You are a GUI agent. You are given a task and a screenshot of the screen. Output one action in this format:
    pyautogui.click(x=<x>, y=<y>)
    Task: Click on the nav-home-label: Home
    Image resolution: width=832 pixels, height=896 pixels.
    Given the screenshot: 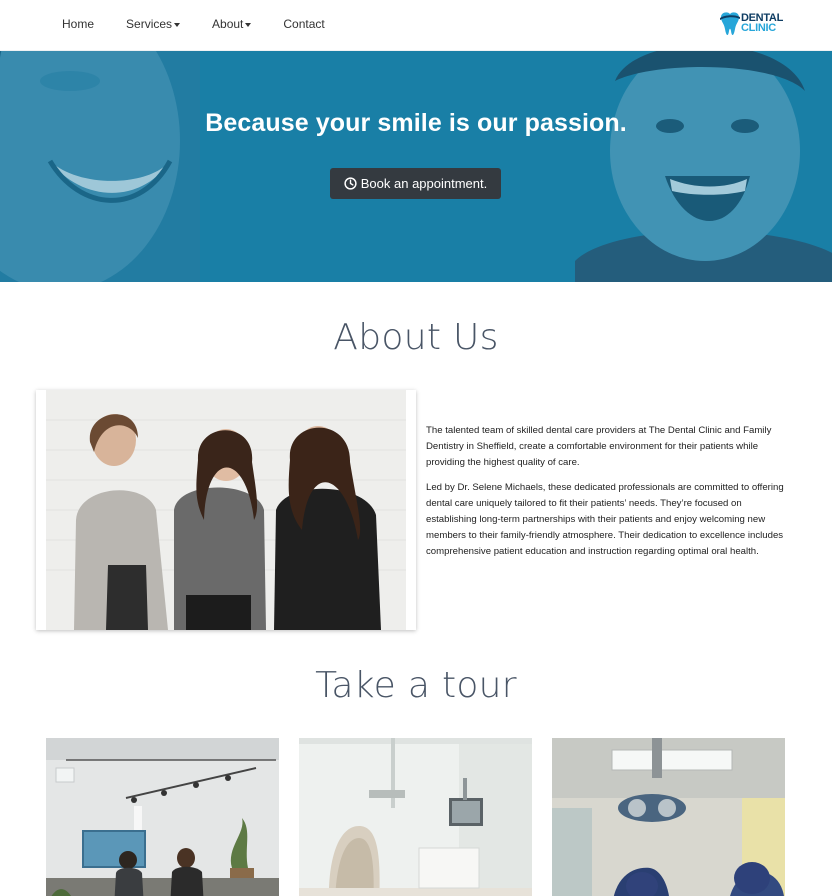 What is the action you would take?
    pyautogui.click(x=78, y=24)
    